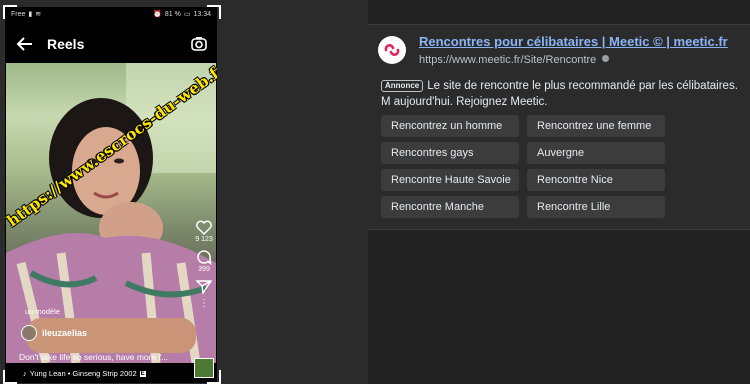 This screenshot has width=750, height=384. What do you see at coordinates (142, 373) in the screenshot?
I see `explicit-badge: E` at bounding box center [142, 373].